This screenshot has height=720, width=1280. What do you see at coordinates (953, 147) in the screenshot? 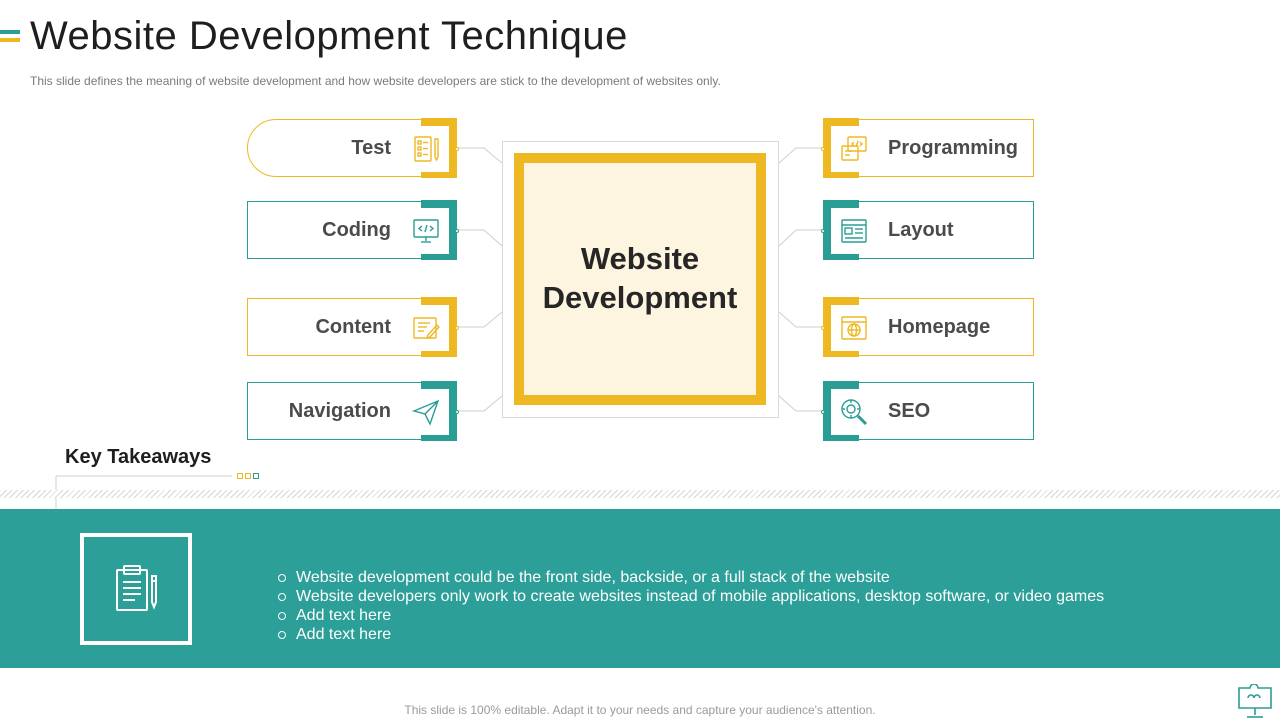
I see `item-label: Programming` at bounding box center [953, 147].